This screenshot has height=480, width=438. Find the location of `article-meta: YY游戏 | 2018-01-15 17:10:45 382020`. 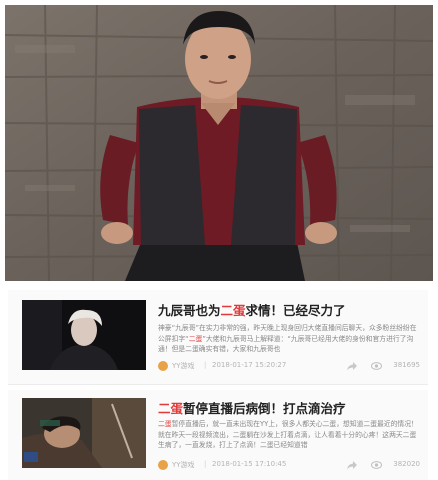

article-meta: YY游戏 | 2018-01-15 17:10:45 382020 is located at coordinates (289, 465).